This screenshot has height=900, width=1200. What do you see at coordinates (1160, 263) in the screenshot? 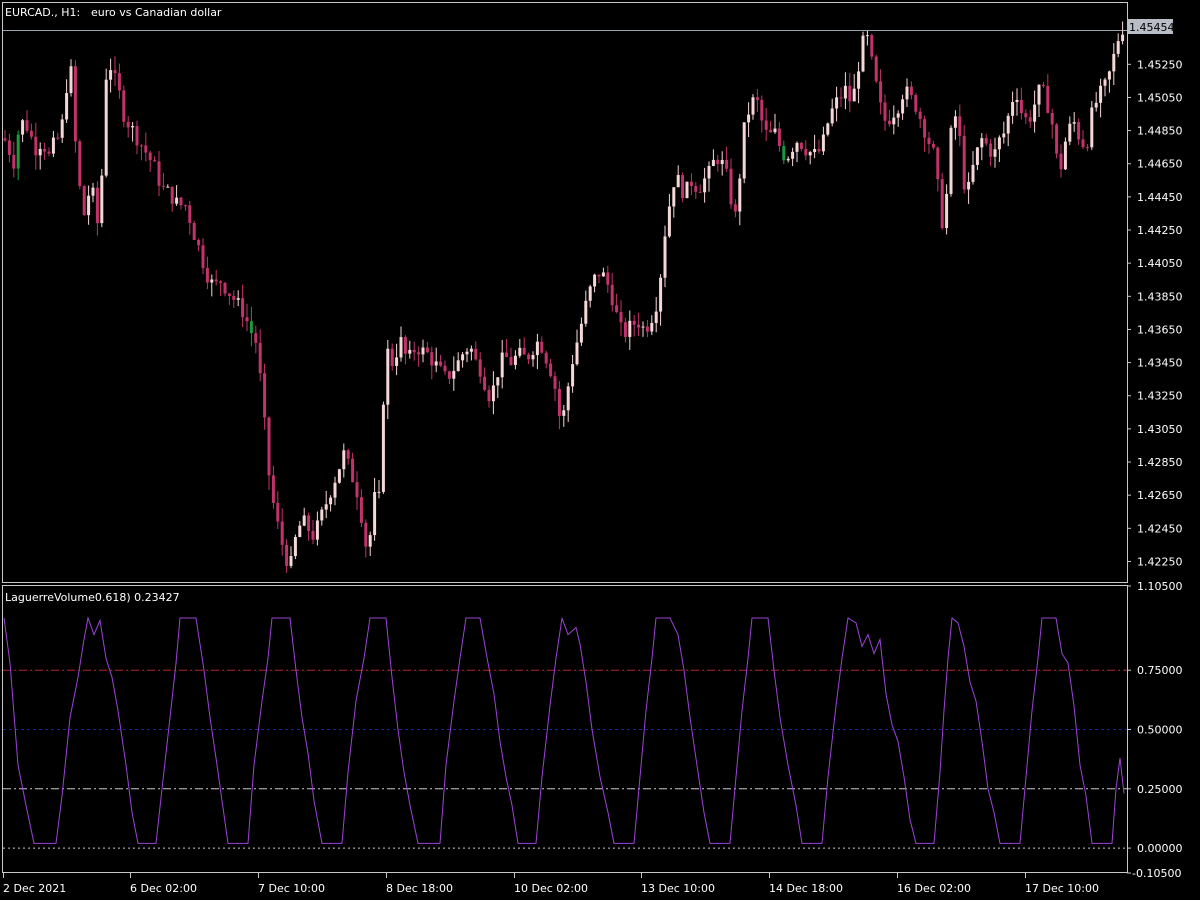
I see `price-tick-label: 1.44050` at bounding box center [1160, 263].